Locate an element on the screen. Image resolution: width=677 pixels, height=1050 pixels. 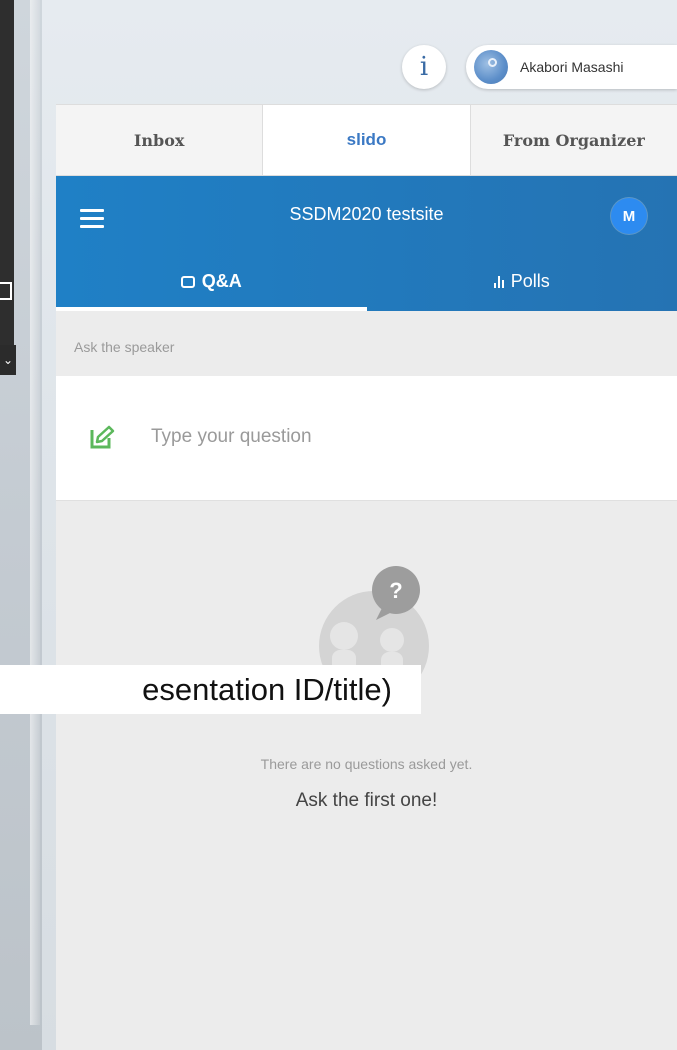
account-avatar: M is located at coordinates (629, 216).